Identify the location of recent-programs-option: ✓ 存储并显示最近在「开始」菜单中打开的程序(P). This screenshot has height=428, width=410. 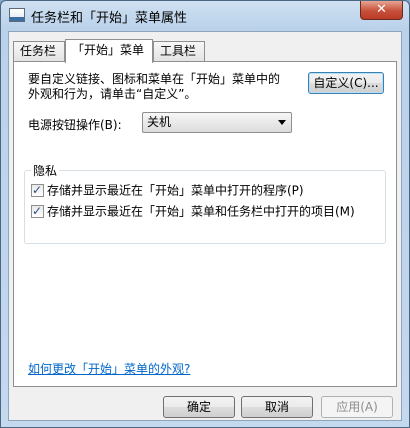
(167, 191).